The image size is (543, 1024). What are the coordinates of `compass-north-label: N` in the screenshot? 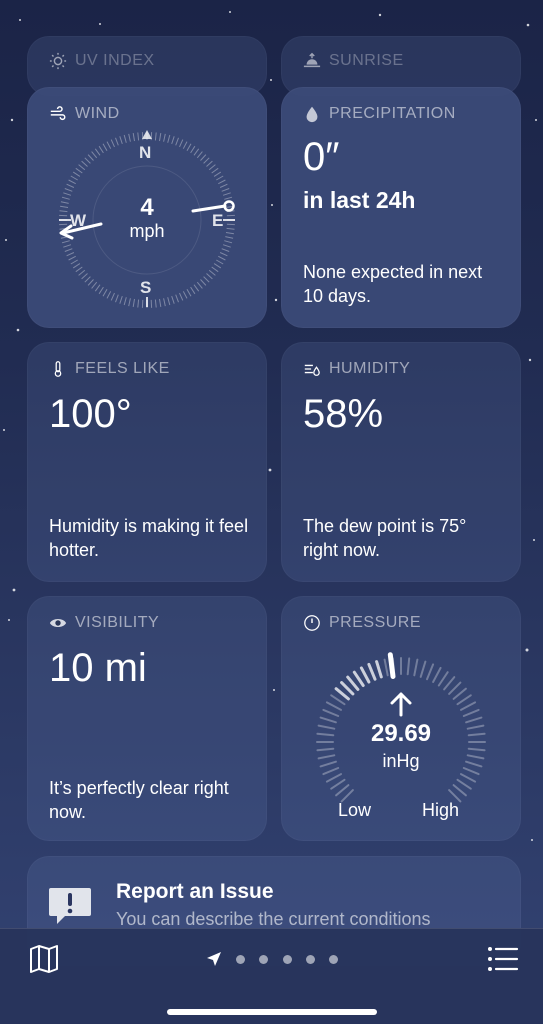 It's located at (145, 153).